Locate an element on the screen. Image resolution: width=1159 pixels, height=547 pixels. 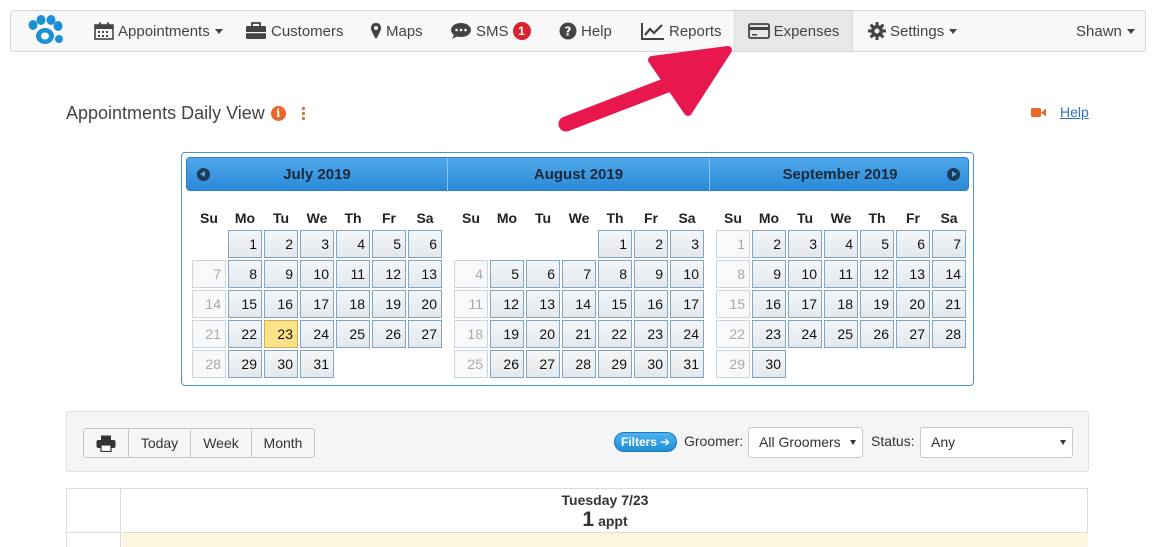
calendar-day-sunday: 21 is located at coordinates (209, 334).